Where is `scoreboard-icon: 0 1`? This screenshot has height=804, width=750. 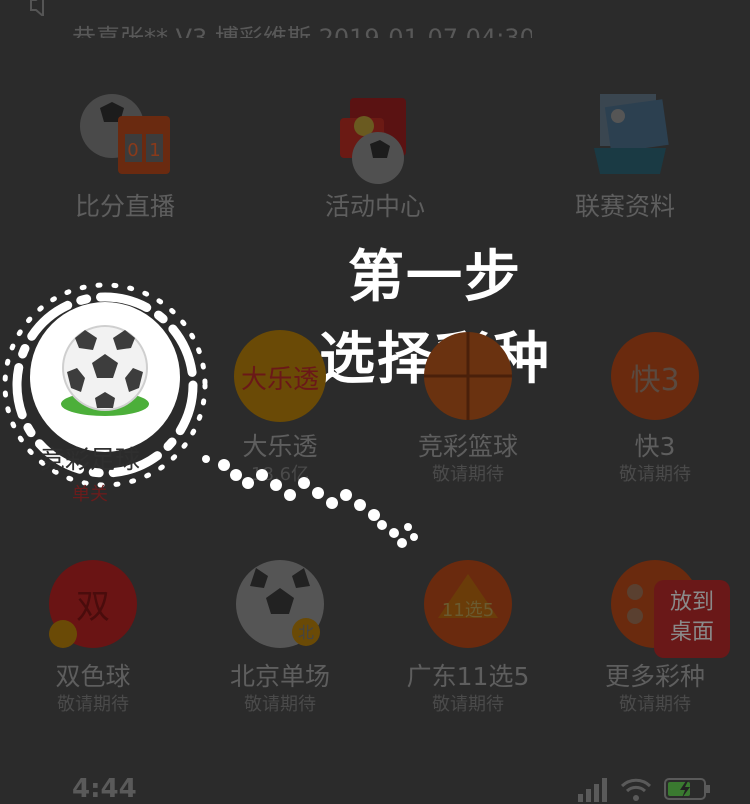 scoreboard-icon: 0 1 is located at coordinates (125, 134).